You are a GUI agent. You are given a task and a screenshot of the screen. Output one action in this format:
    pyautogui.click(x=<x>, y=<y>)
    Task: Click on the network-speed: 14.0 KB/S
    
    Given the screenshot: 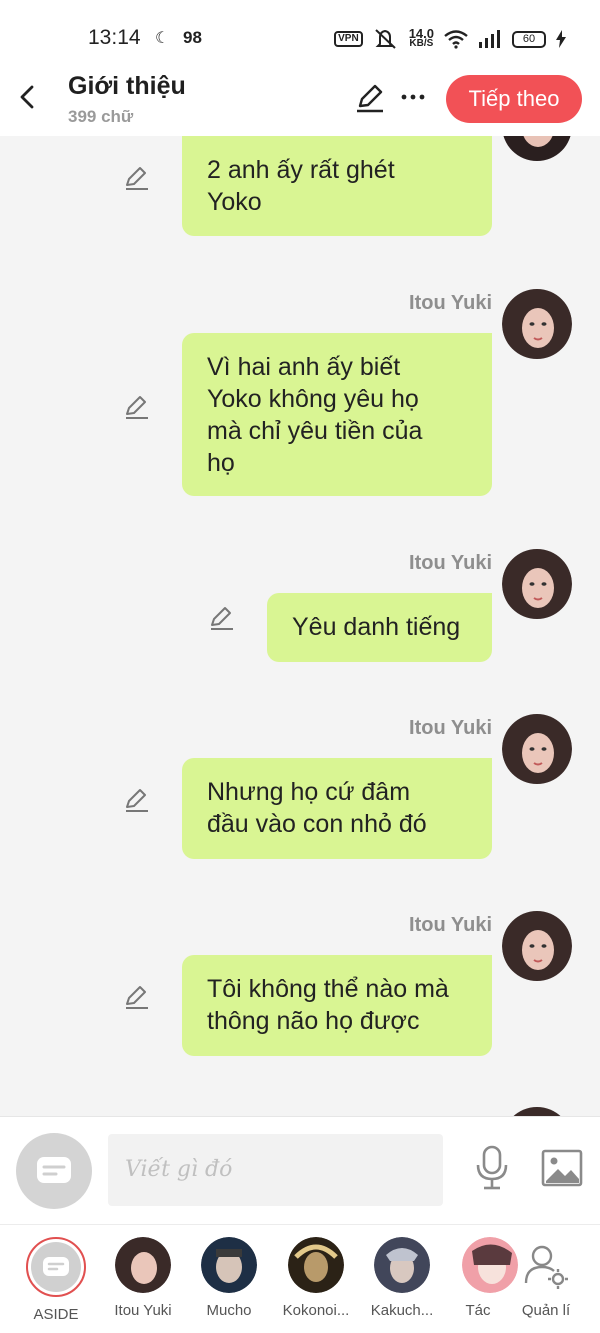 What is the action you would take?
    pyautogui.click(x=421, y=37)
    